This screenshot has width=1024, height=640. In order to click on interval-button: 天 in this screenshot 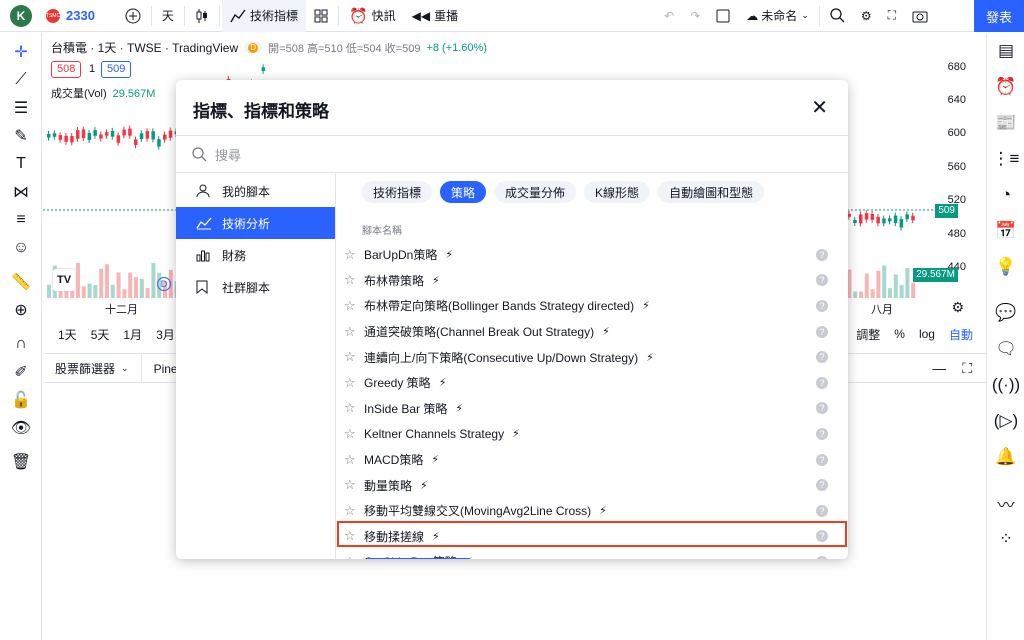, I will do `click(168, 16)`.